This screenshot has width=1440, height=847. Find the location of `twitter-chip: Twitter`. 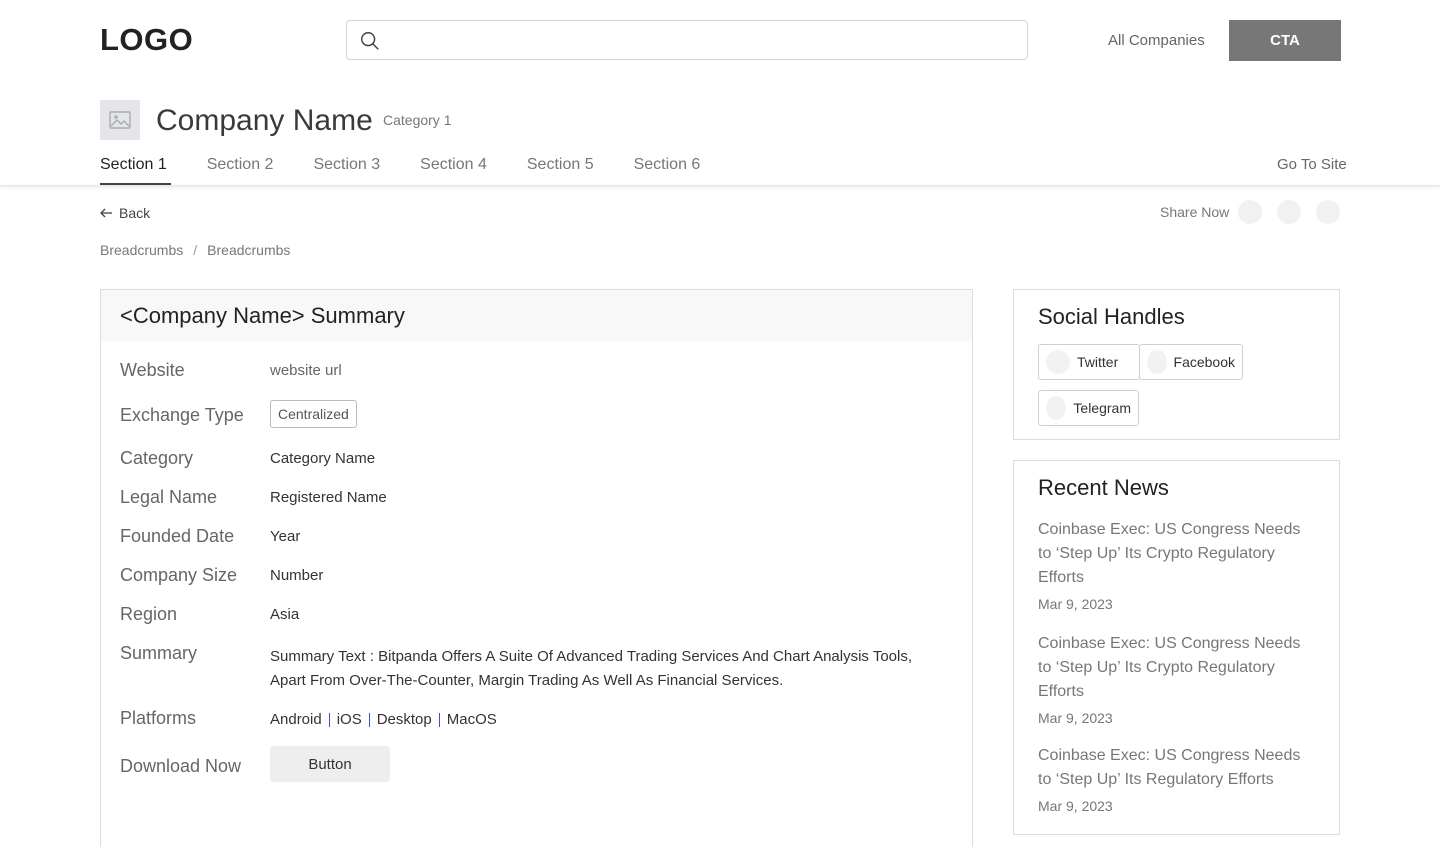

twitter-chip: Twitter is located at coordinates (1089, 362).